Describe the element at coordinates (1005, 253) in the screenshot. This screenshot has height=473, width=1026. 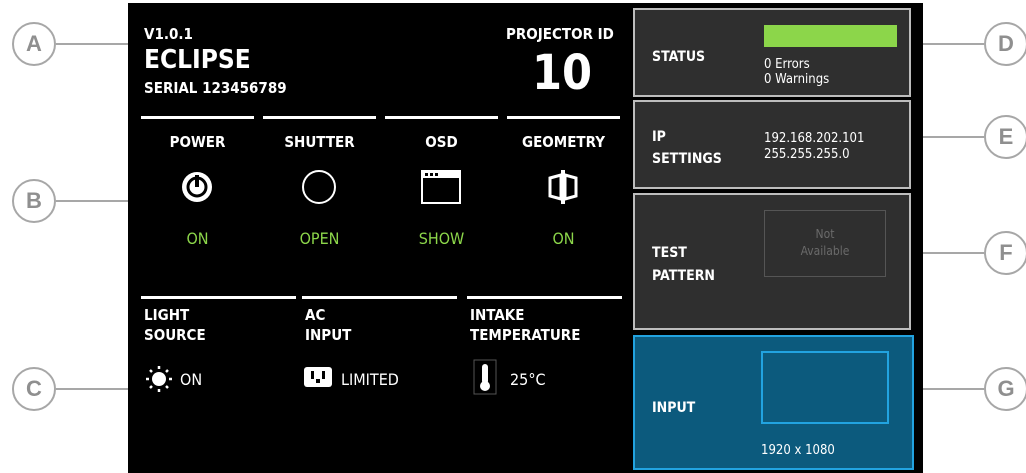
I see `callout-f: F` at that location.